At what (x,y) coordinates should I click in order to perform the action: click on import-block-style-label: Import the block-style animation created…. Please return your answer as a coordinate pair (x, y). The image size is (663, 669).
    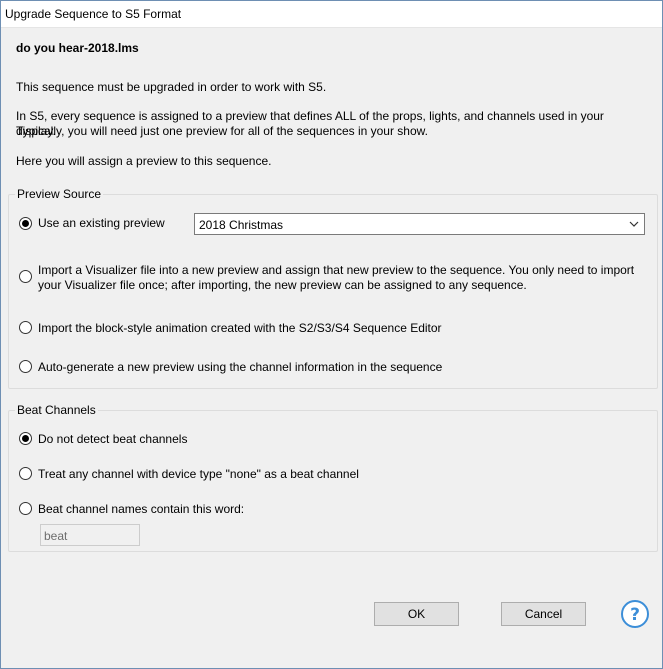
    Looking at the image, I should click on (240, 328).